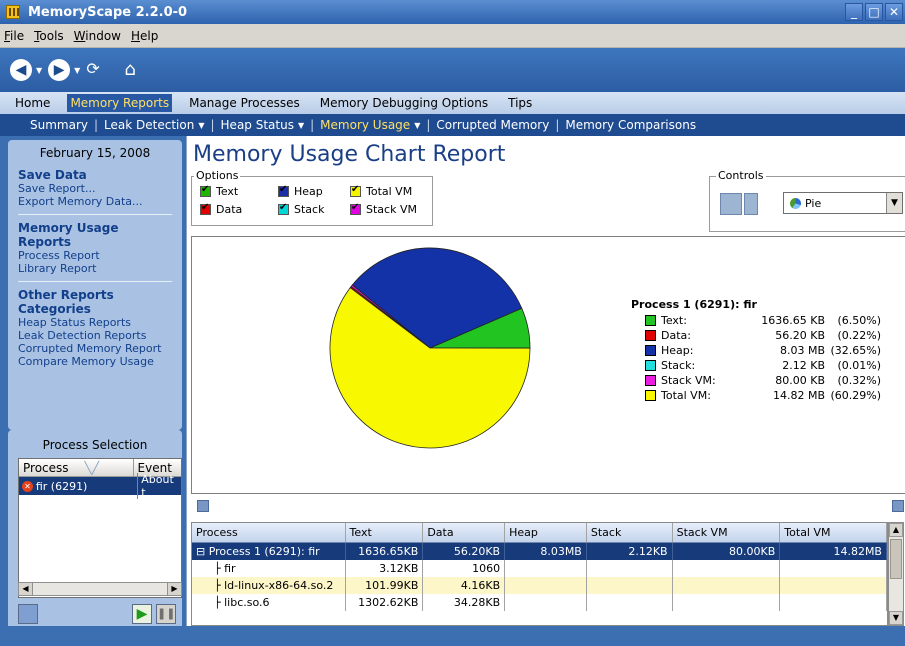 This screenshot has height=646, width=905. I want to click on process-row: ✕ fir (6291) About t, so click(100, 486).